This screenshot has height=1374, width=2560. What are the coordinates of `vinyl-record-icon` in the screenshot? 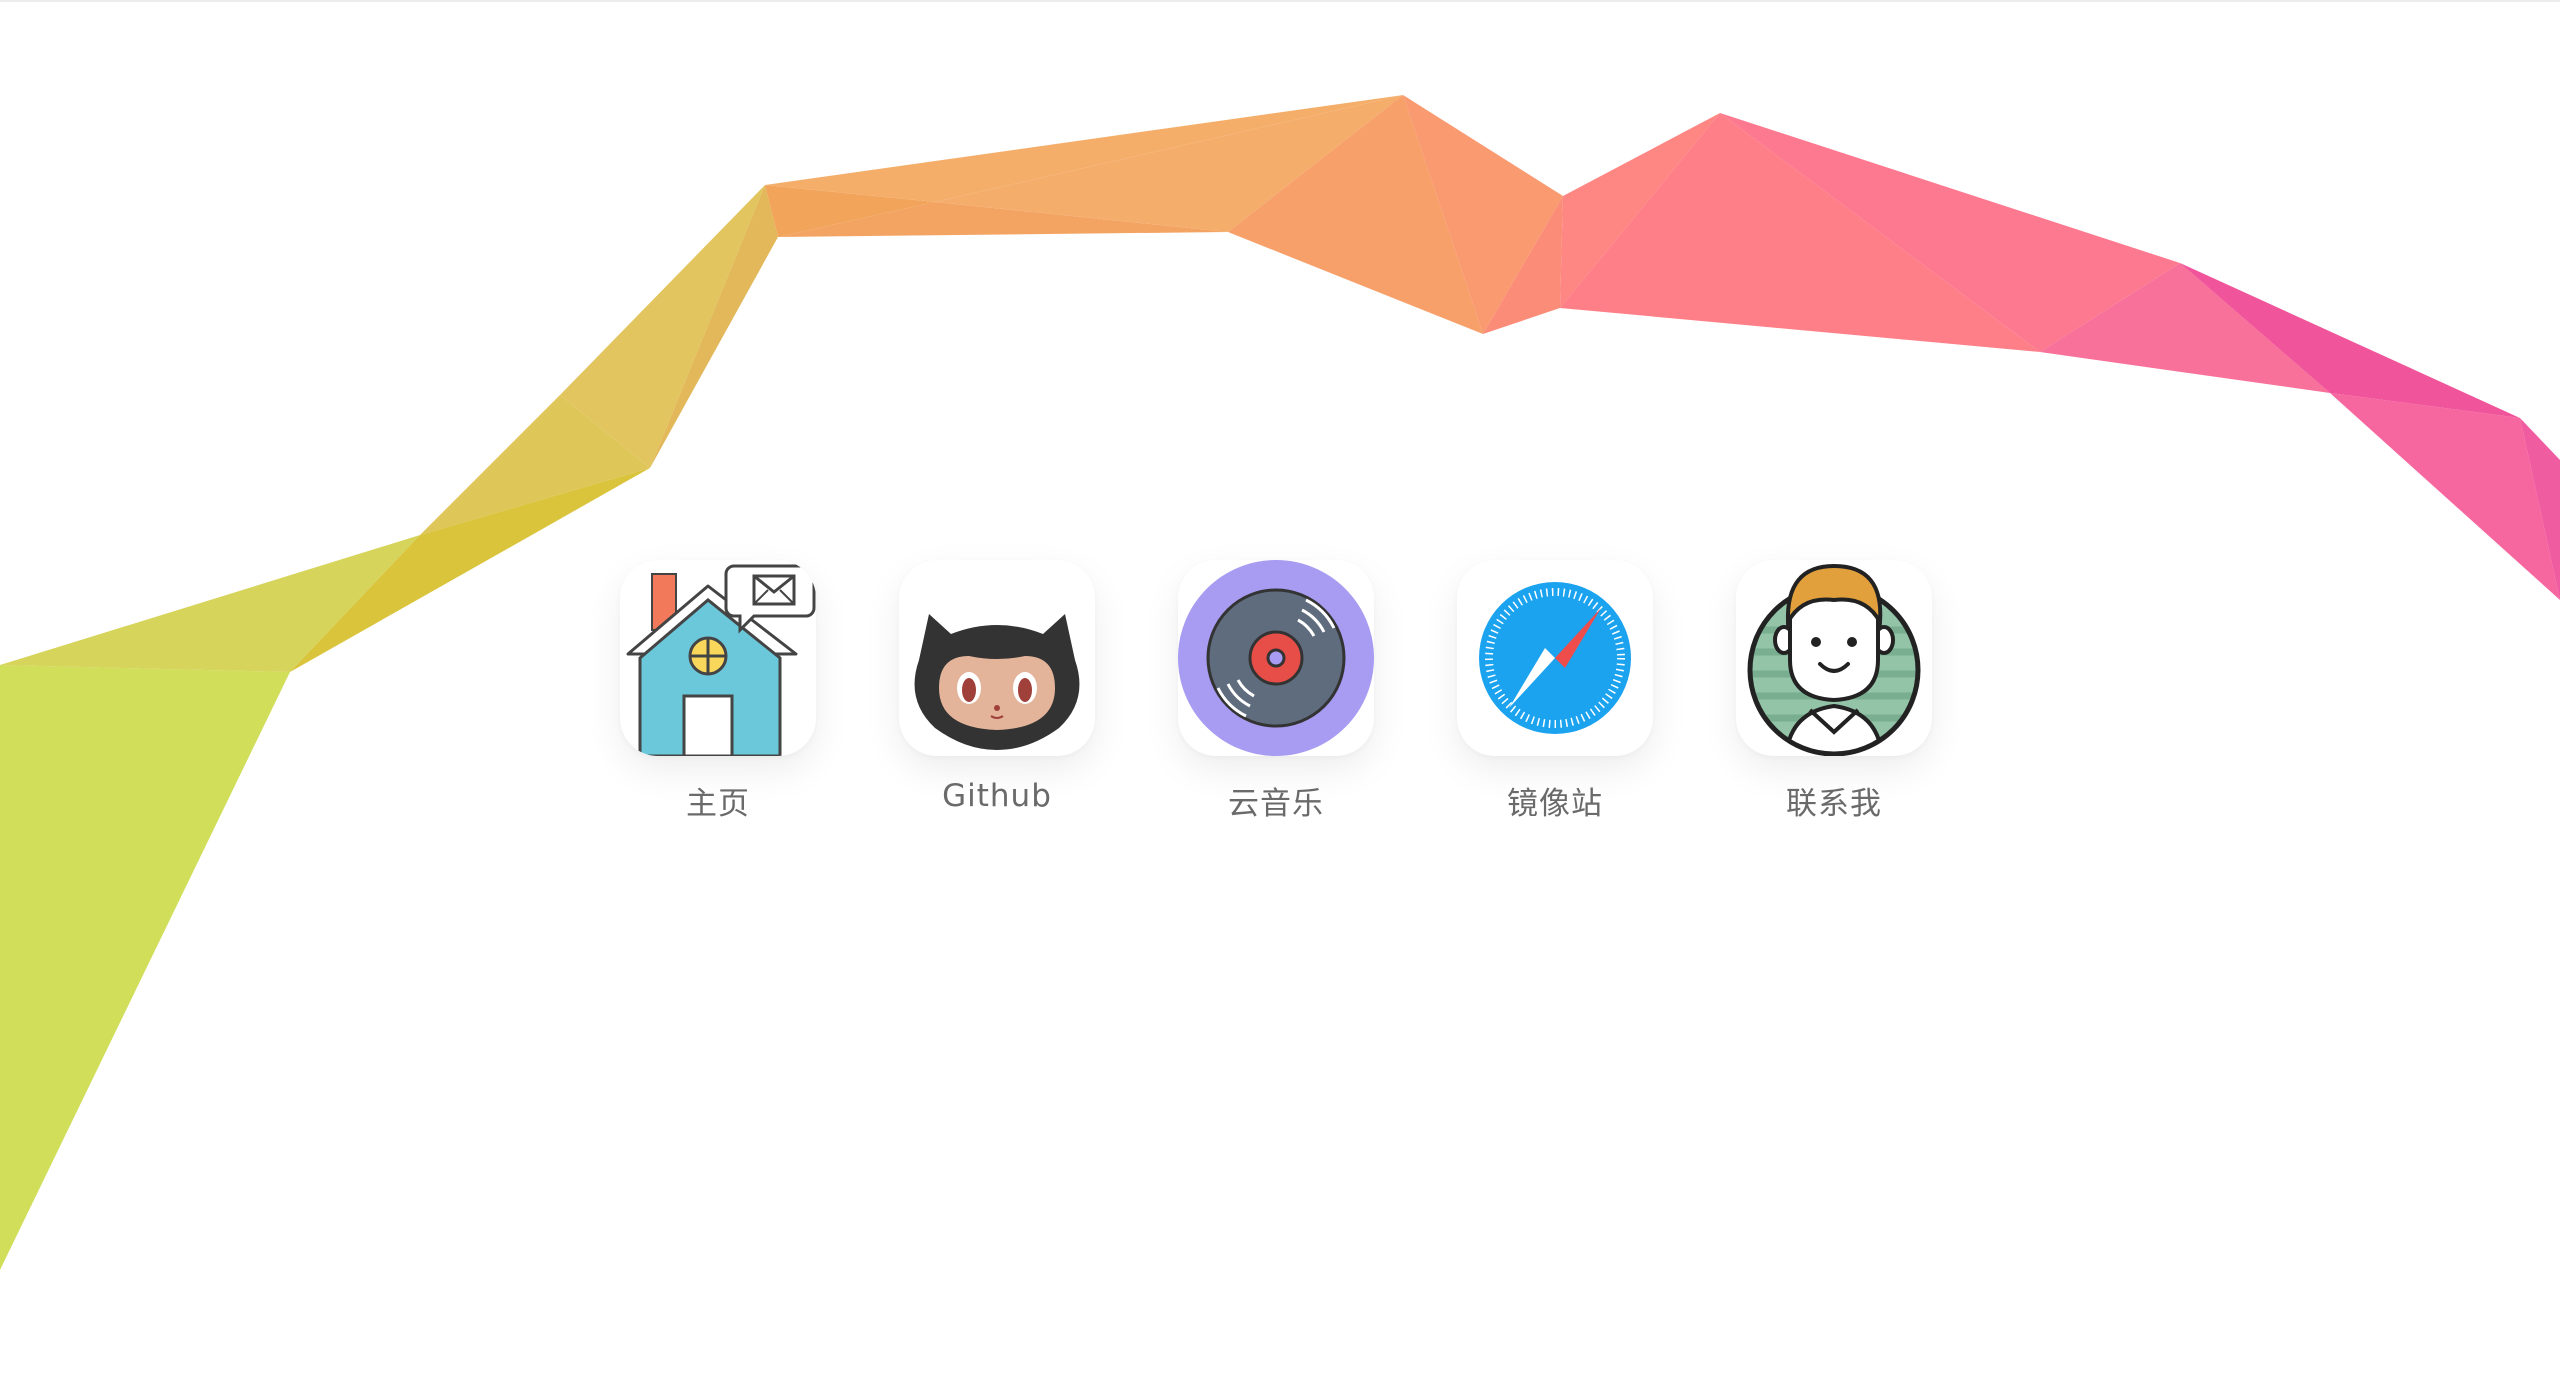 It's located at (1276, 658).